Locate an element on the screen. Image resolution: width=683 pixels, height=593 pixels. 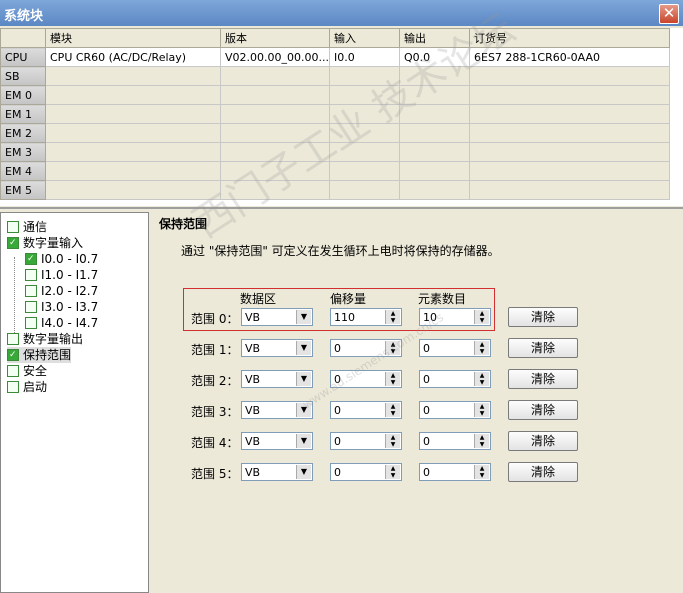
tree-item: 启动 is located at coordinates (27, 387).